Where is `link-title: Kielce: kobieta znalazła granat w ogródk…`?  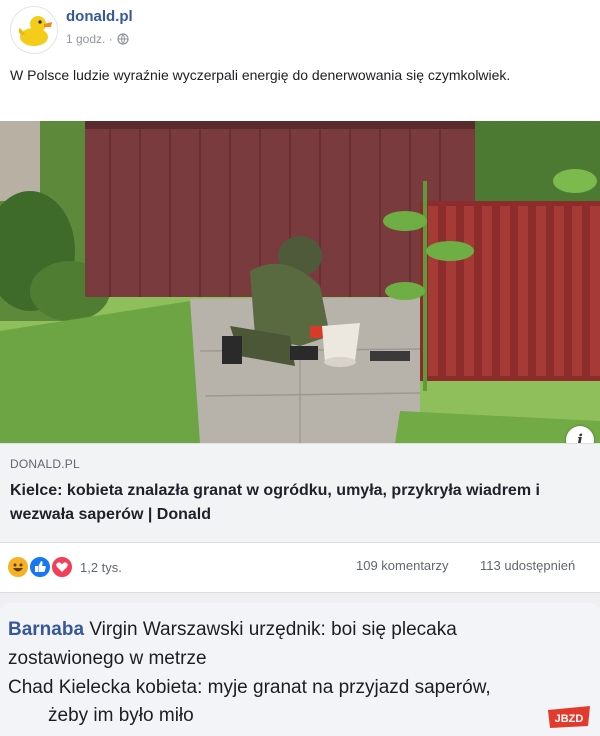
link-title: Kielce: kobieta znalazła granat w ogródk… is located at coordinates (290, 503).